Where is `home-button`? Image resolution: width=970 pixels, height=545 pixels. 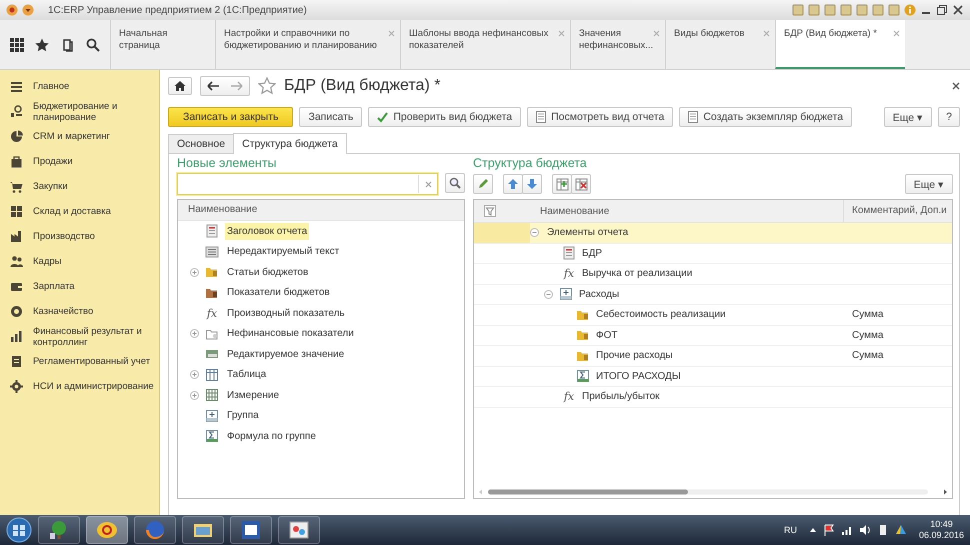 home-button is located at coordinates (180, 86).